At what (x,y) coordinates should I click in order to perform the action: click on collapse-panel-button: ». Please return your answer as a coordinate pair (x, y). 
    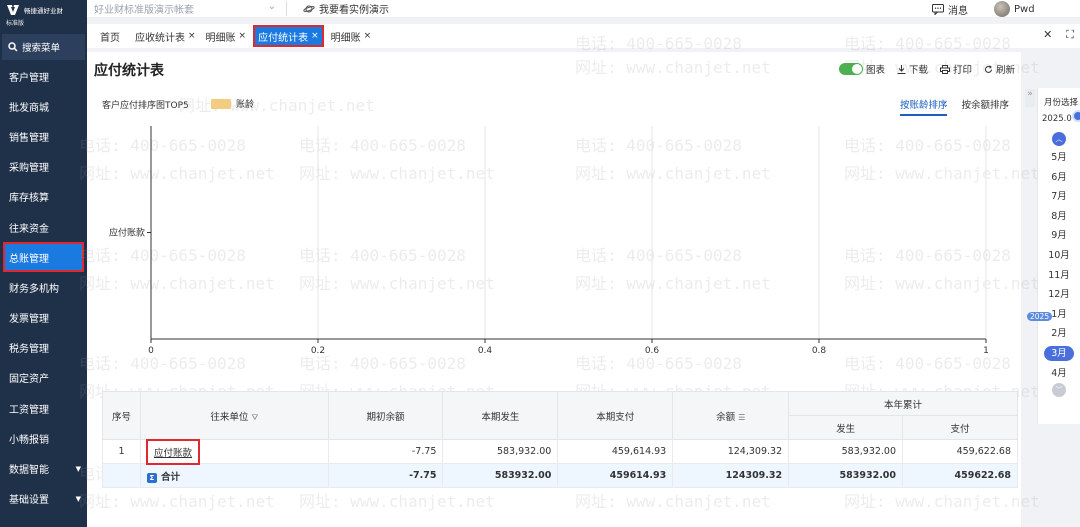
    Looking at the image, I should click on (1030, 98).